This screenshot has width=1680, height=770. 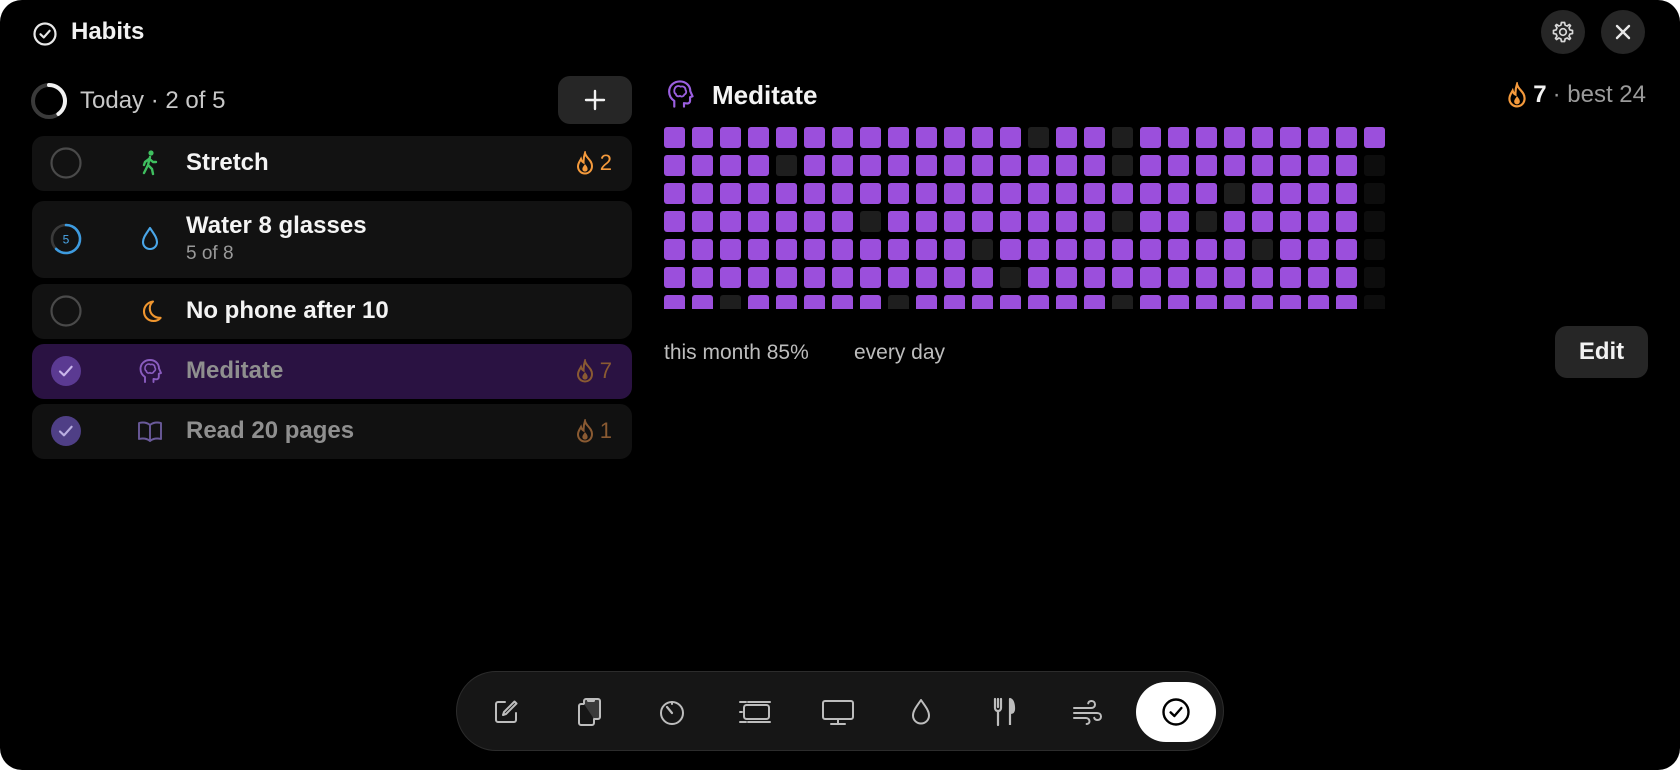 What do you see at coordinates (1623, 32) in the screenshot?
I see `close-button` at bounding box center [1623, 32].